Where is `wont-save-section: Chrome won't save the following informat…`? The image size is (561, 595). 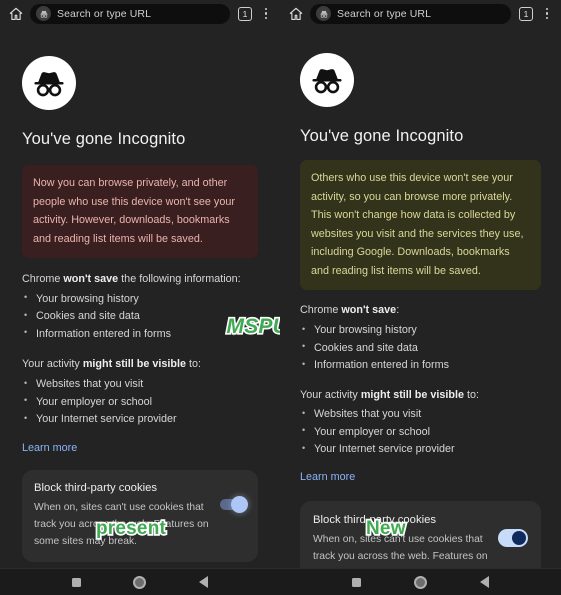
wont-save-section: Chrome won't save the following informat… is located at coordinates (140, 307).